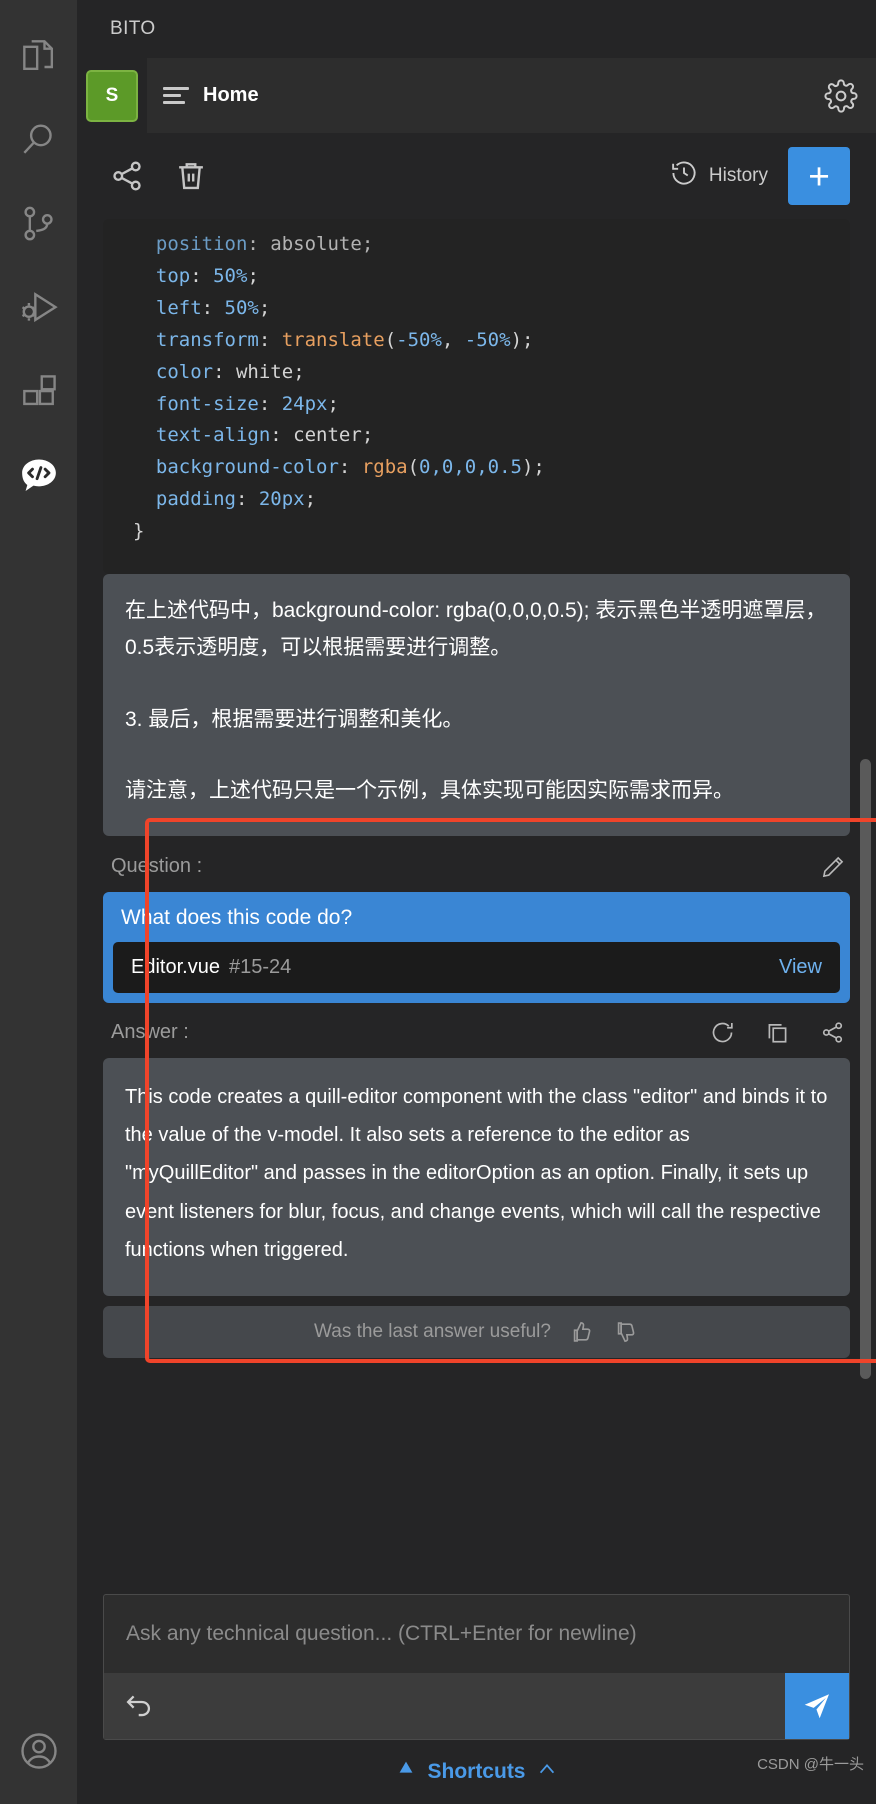 The image size is (876, 1804). I want to click on footer: Shortcuts CSDN @牛一头, so click(476, 1772).